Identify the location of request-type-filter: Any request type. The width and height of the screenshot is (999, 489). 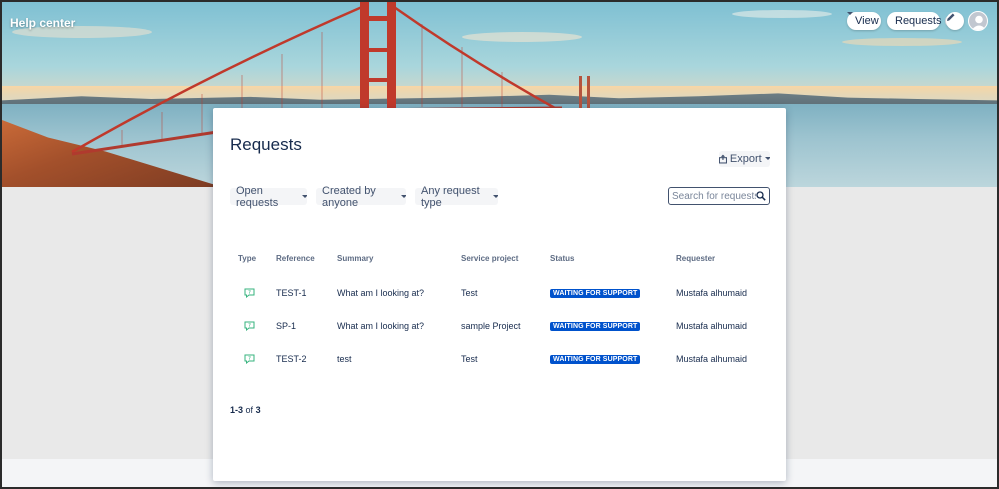
(456, 197).